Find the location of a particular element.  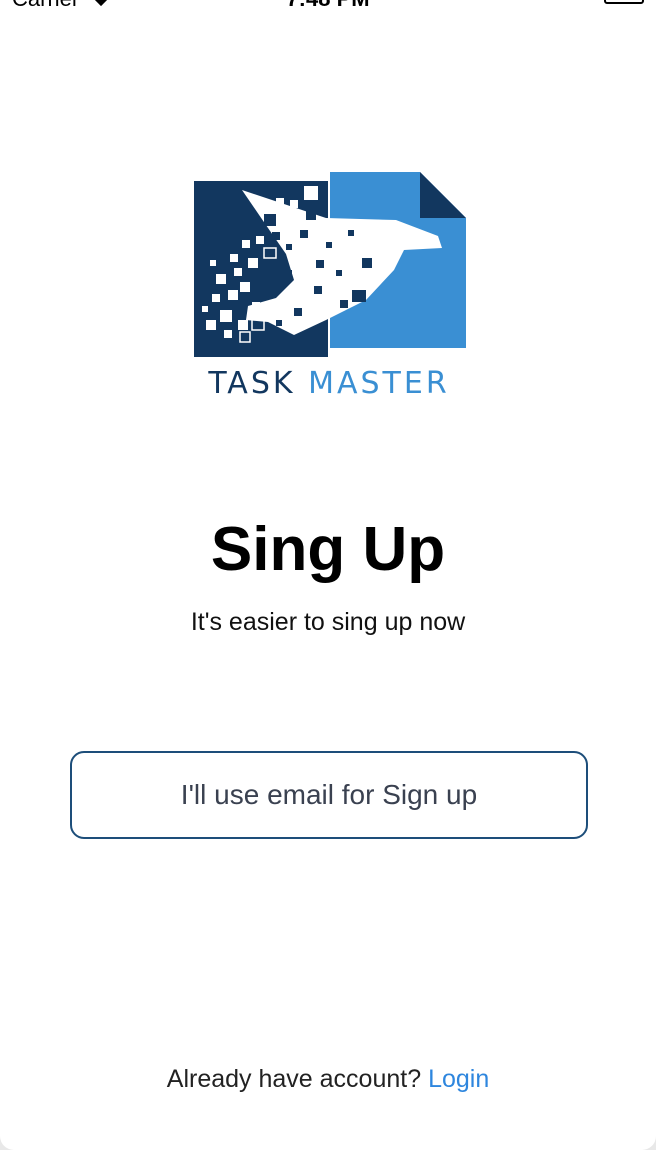

logo-graphic is located at coordinates (330, 264).